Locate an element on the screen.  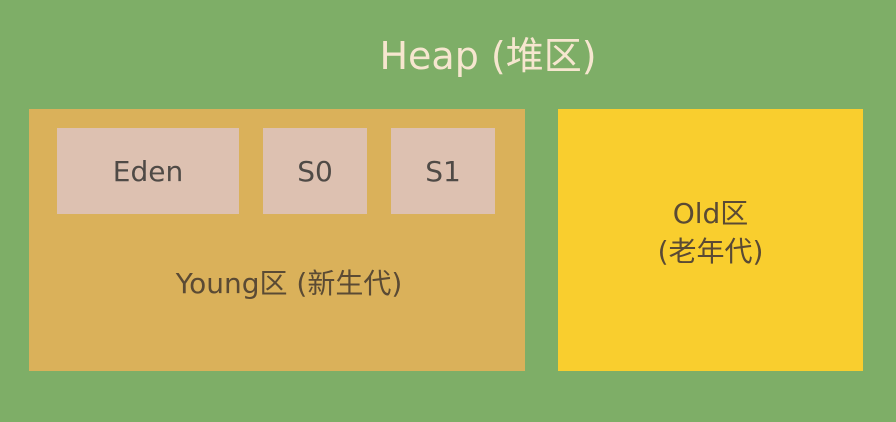
survivor-s0-space: S0 is located at coordinates (315, 171).